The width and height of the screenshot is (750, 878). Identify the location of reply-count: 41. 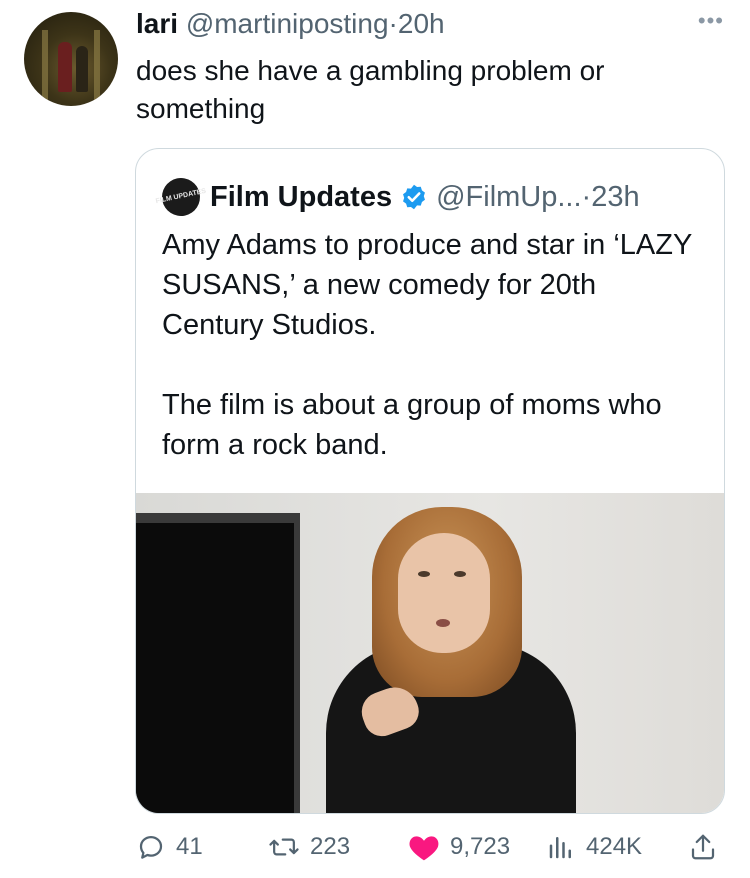
(189, 846).